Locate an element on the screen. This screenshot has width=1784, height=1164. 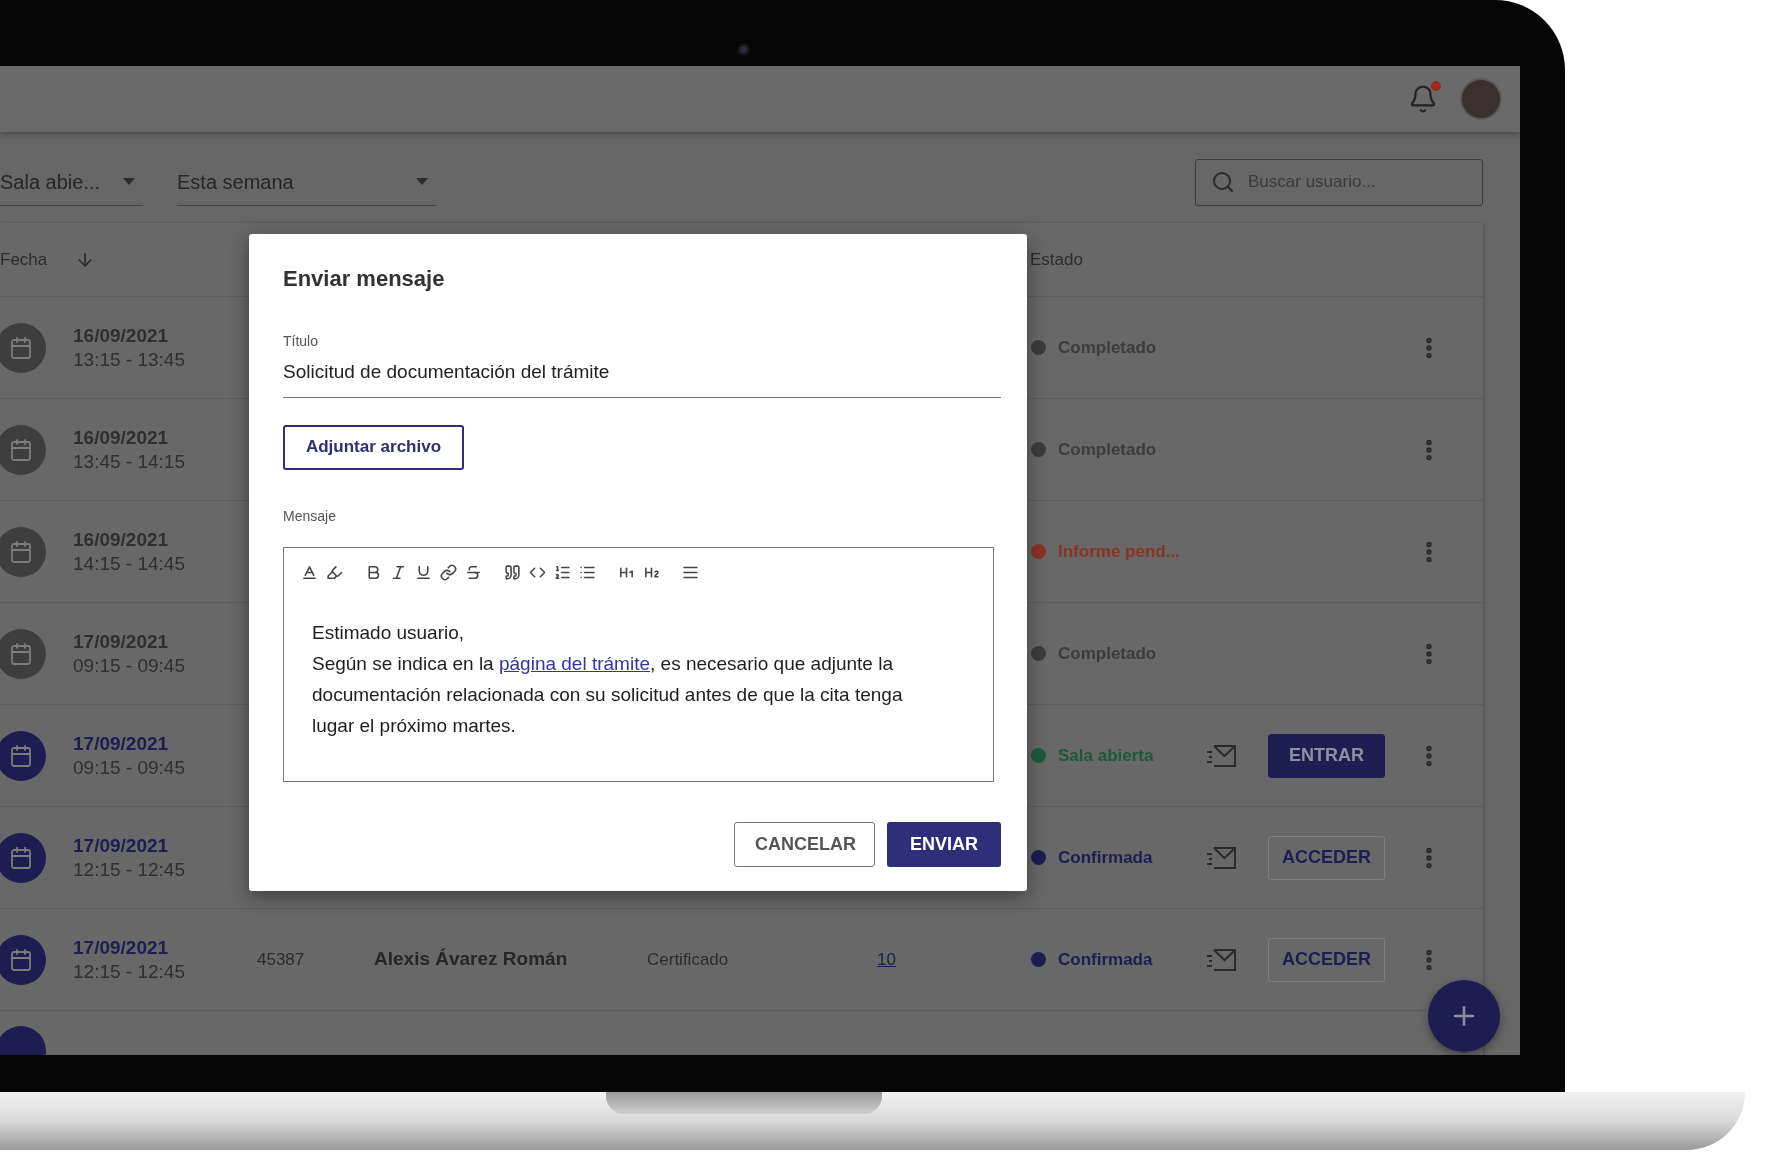
filter-select: Esta semana is located at coordinates (306, 182).